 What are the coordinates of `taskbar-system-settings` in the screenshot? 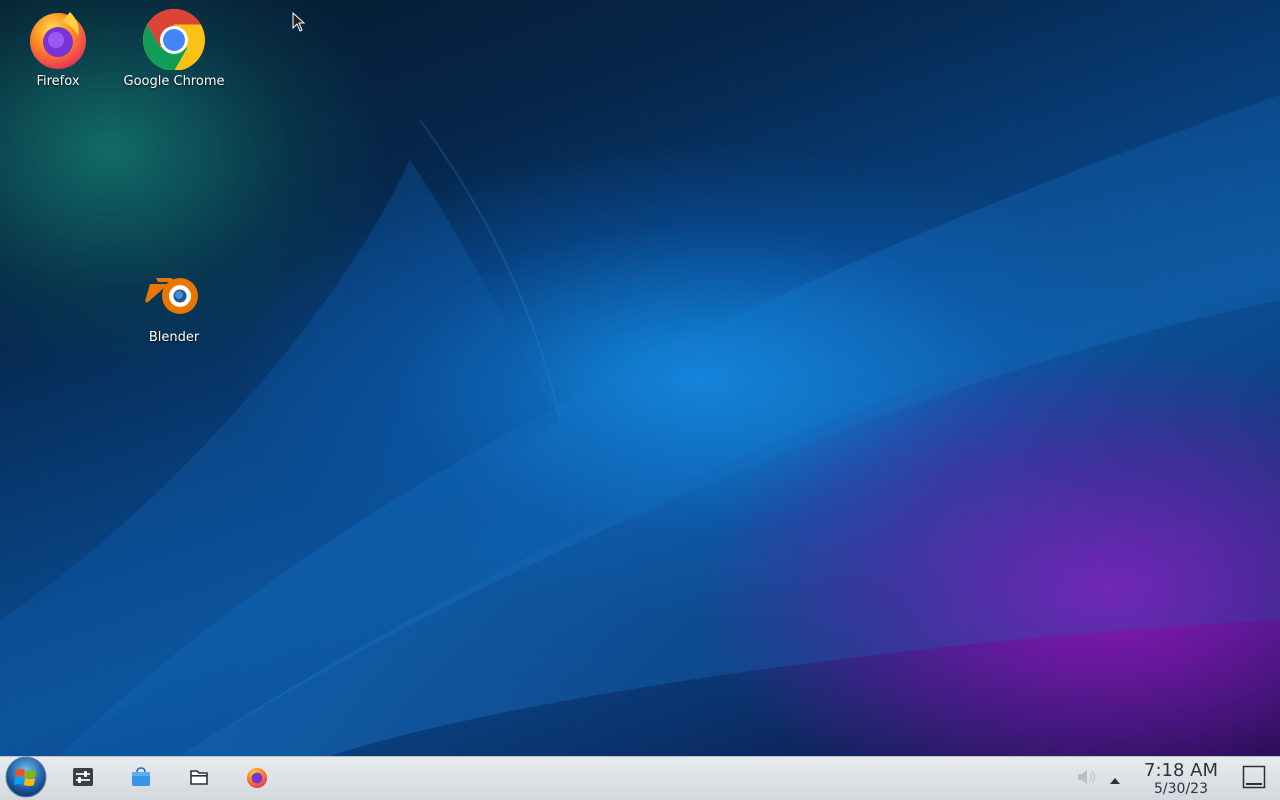 It's located at (83, 778).